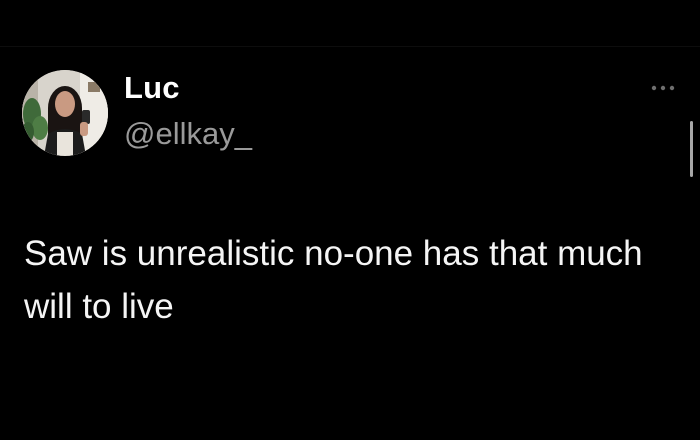  I want to click on avatar, so click(65, 113).